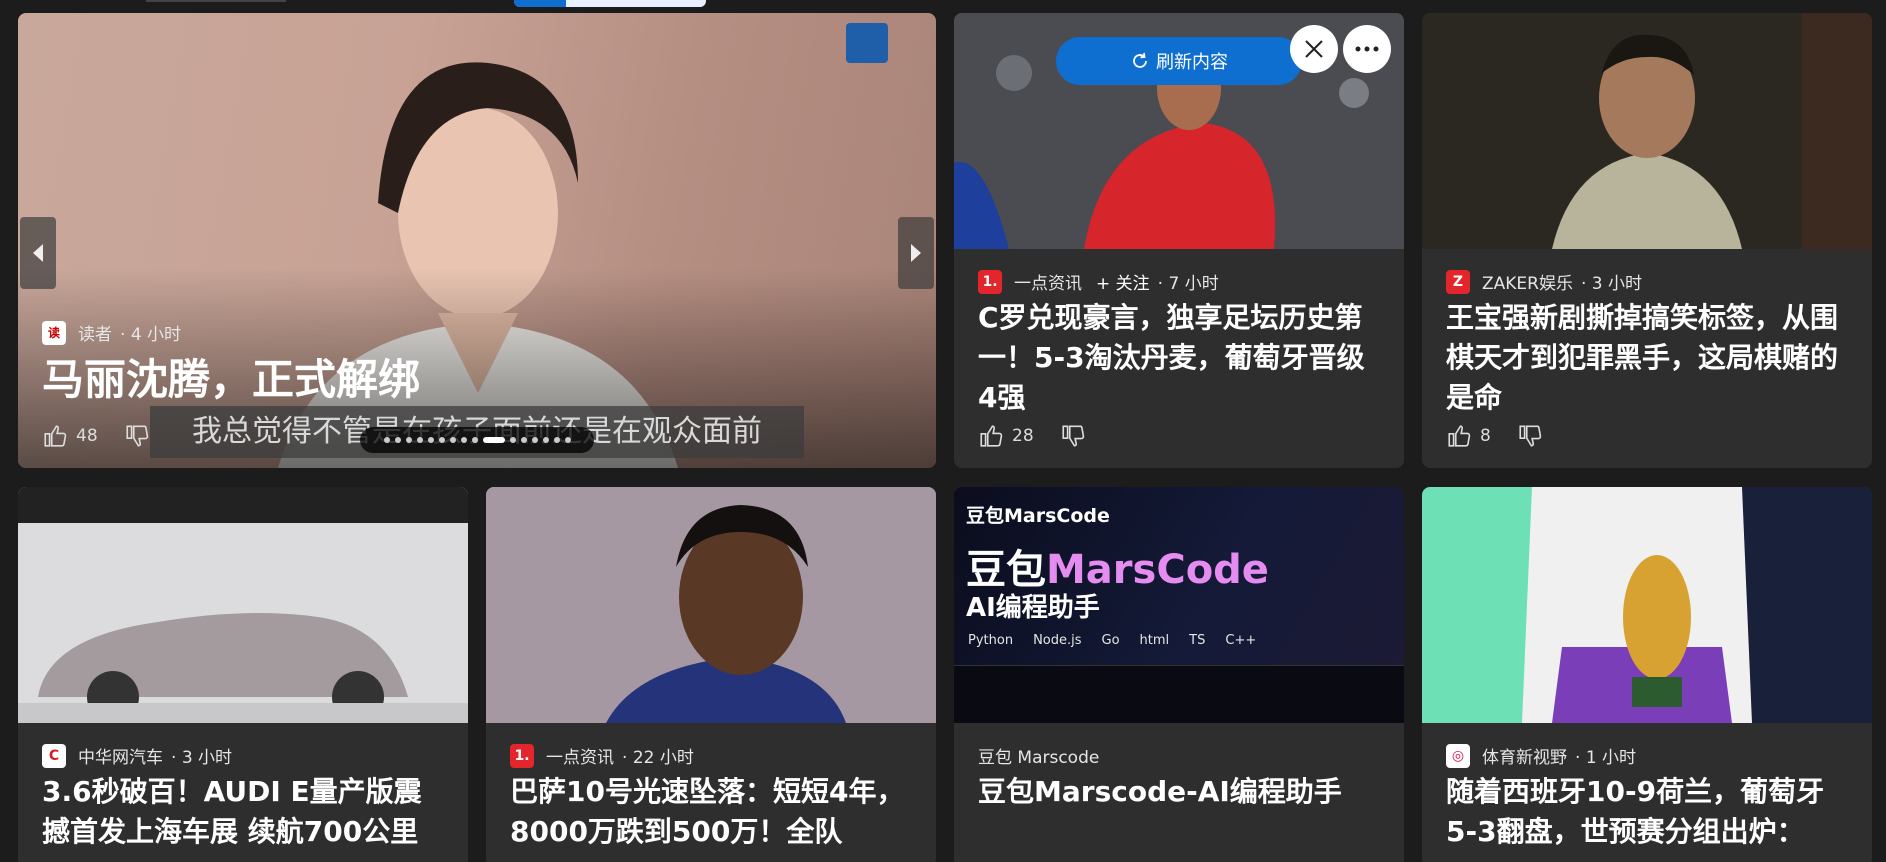  Describe the element at coordinates (1154, 640) in the screenshot. I see `lang-chip: html` at that location.